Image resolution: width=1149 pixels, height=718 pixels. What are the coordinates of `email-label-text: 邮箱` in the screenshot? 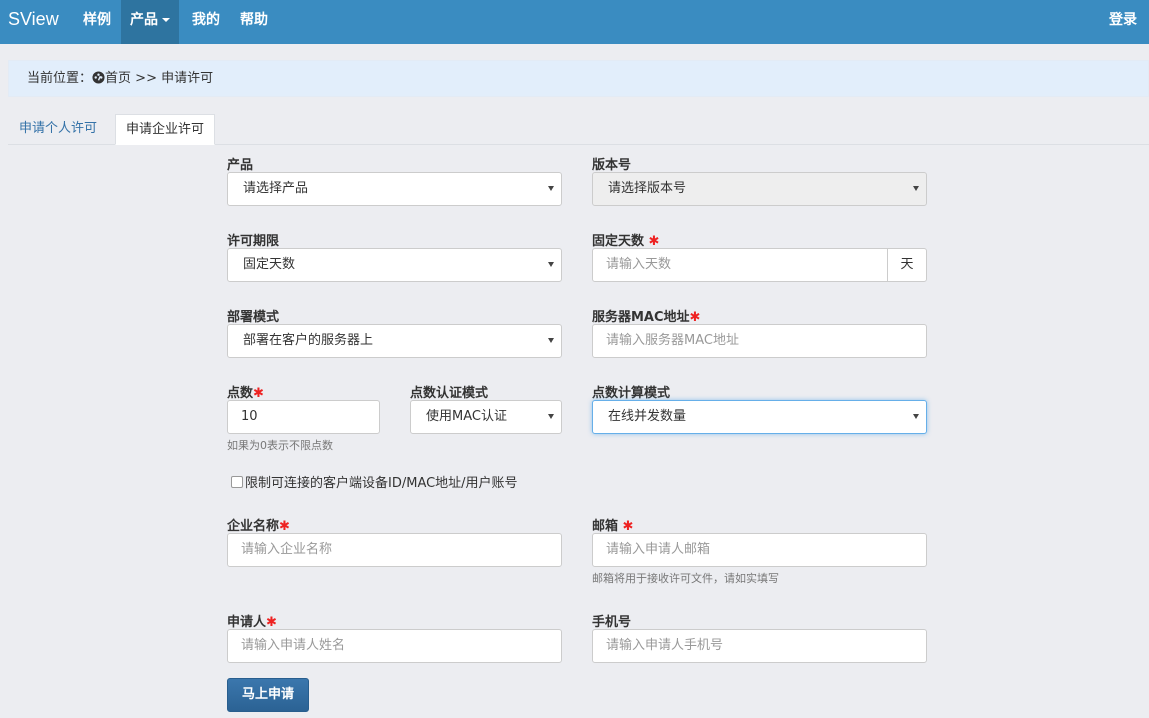 It's located at (605, 526).